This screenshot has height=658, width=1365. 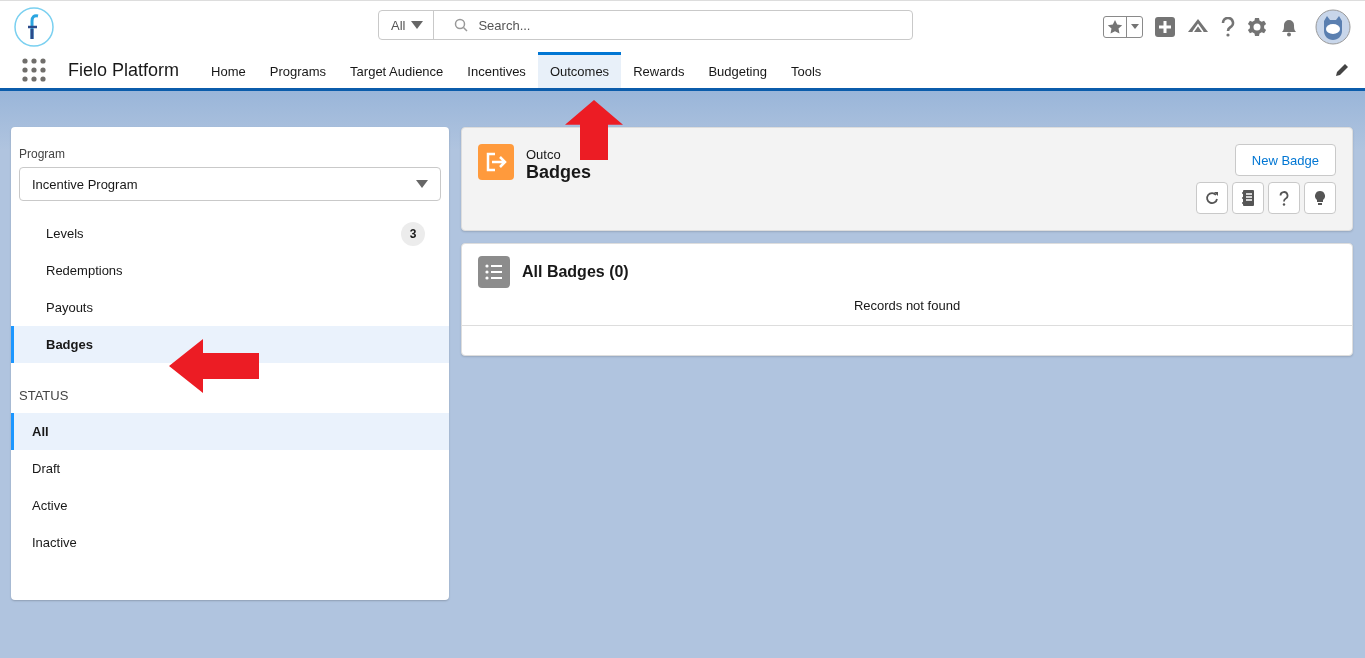 I want to click on field-label: Program, so click(x=42, y=154).